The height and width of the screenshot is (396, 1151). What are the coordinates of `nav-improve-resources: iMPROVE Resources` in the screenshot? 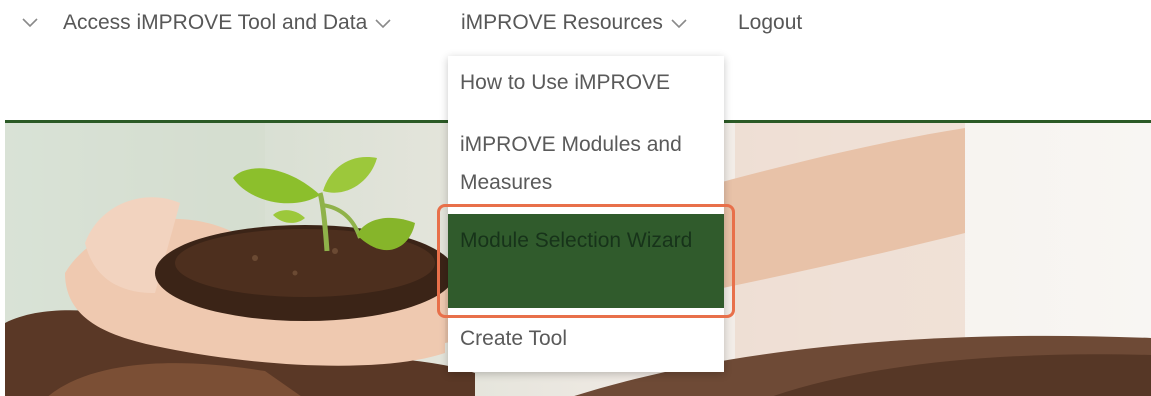 It's located at (575, 23).